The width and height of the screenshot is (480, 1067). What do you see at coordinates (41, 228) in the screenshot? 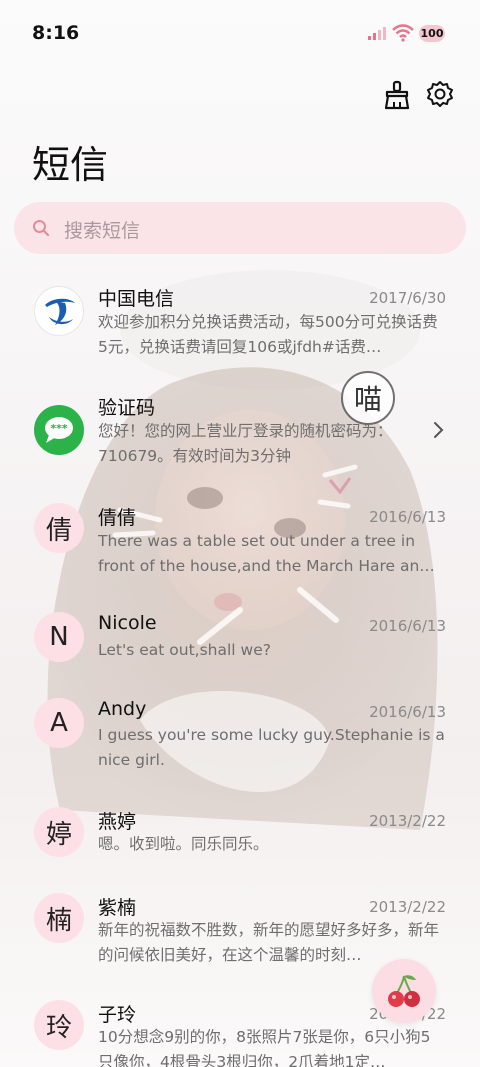
I see `search-icon` at bounding box center [41, 228].